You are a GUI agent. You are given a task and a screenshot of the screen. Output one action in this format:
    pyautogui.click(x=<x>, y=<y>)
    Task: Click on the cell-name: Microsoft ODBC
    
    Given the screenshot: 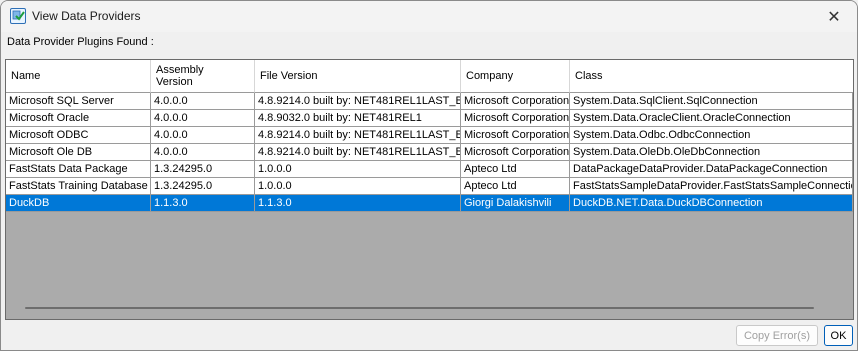 What is the action you would take?
    pyautogui.click(x=78, y=135)
    